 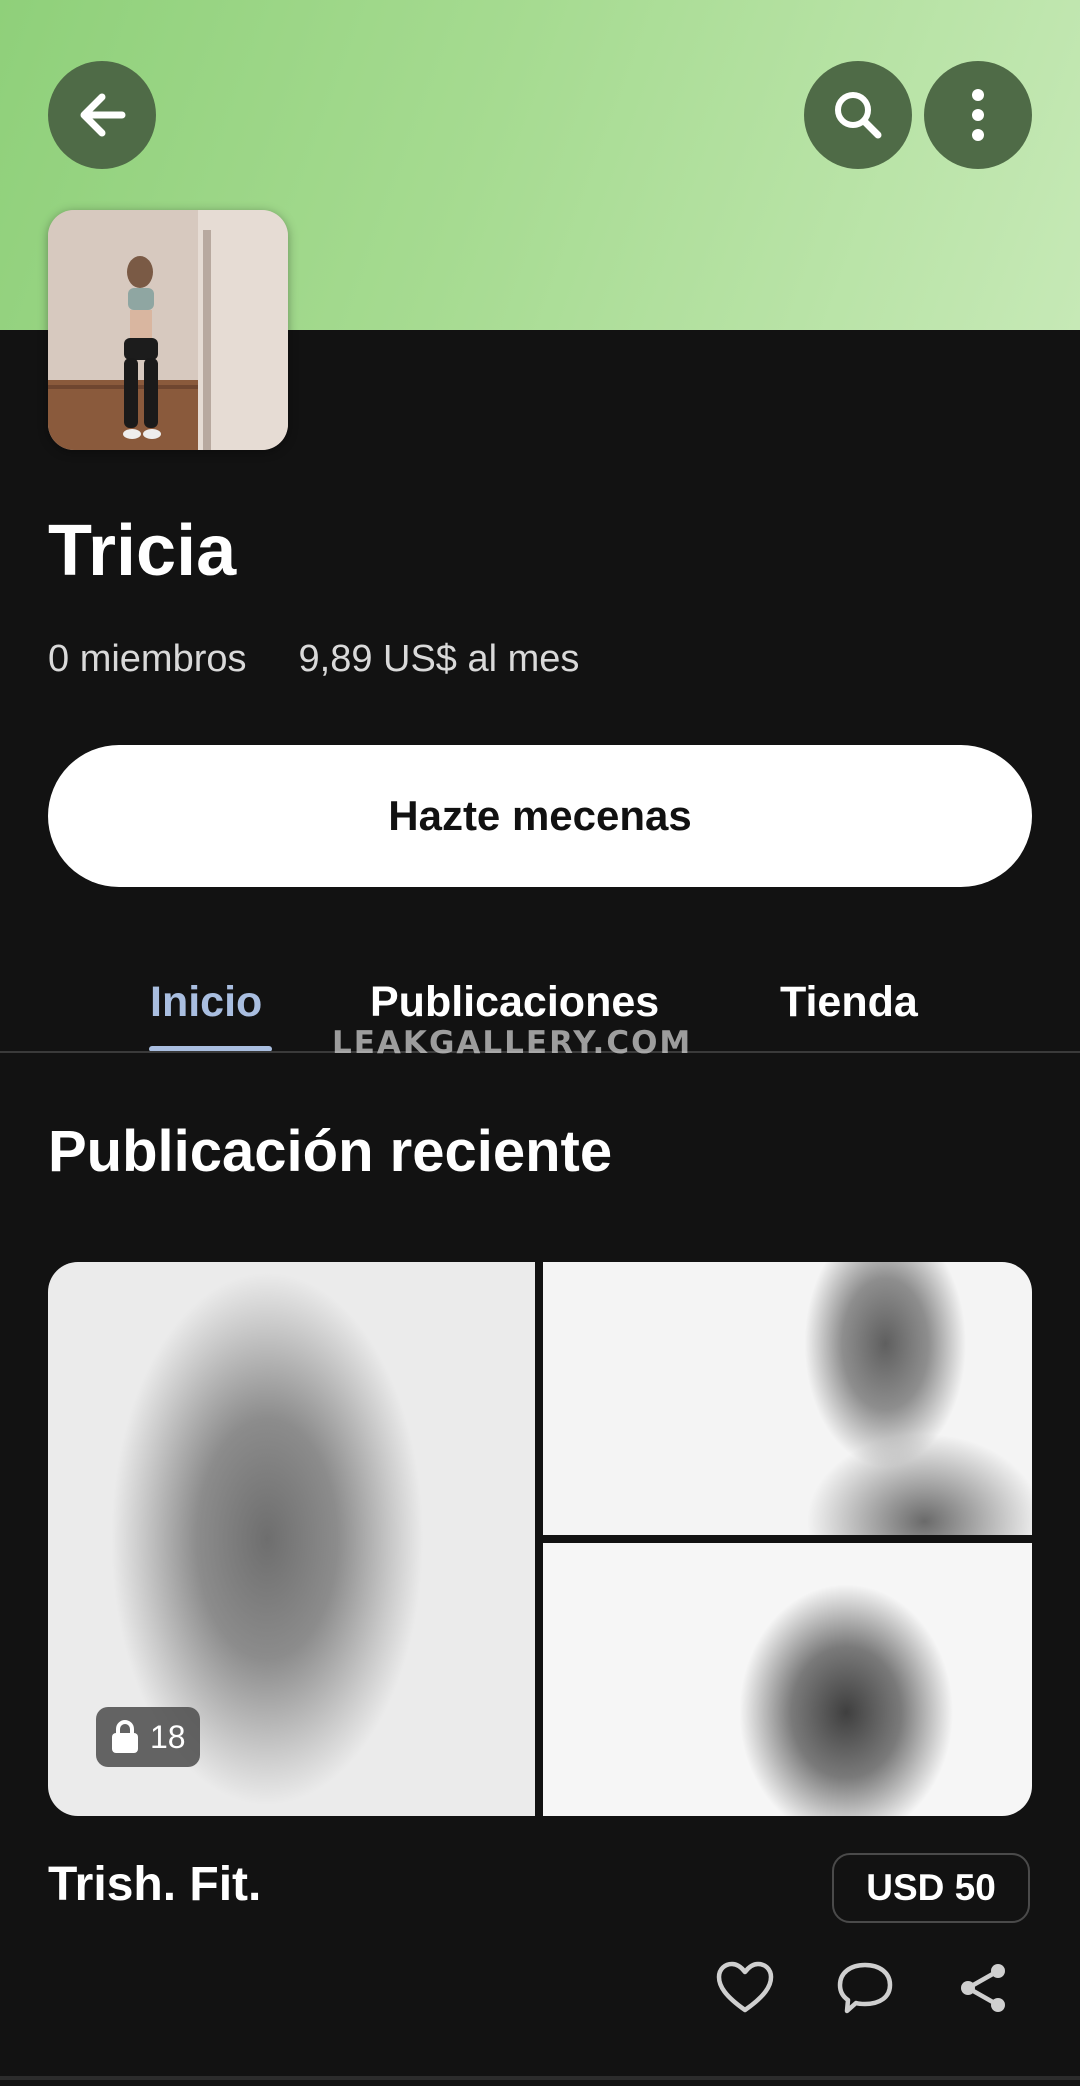 I want to click on more-options-button, so click(x=978, y=115).